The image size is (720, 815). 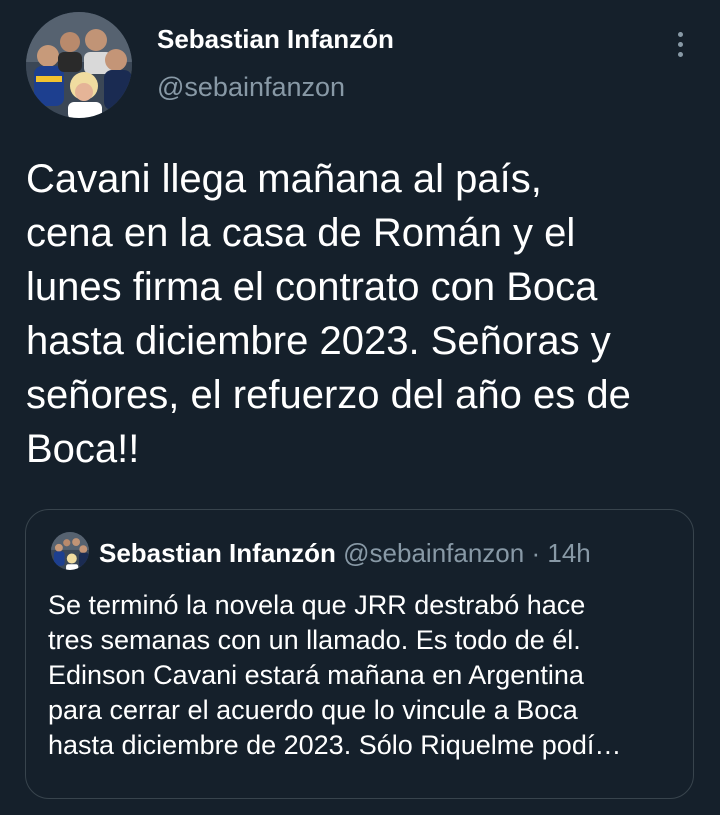 What do you see at coordinates (79, 65) in the screenshot?
I see `author-avatar` at bounding box center [79, 65].